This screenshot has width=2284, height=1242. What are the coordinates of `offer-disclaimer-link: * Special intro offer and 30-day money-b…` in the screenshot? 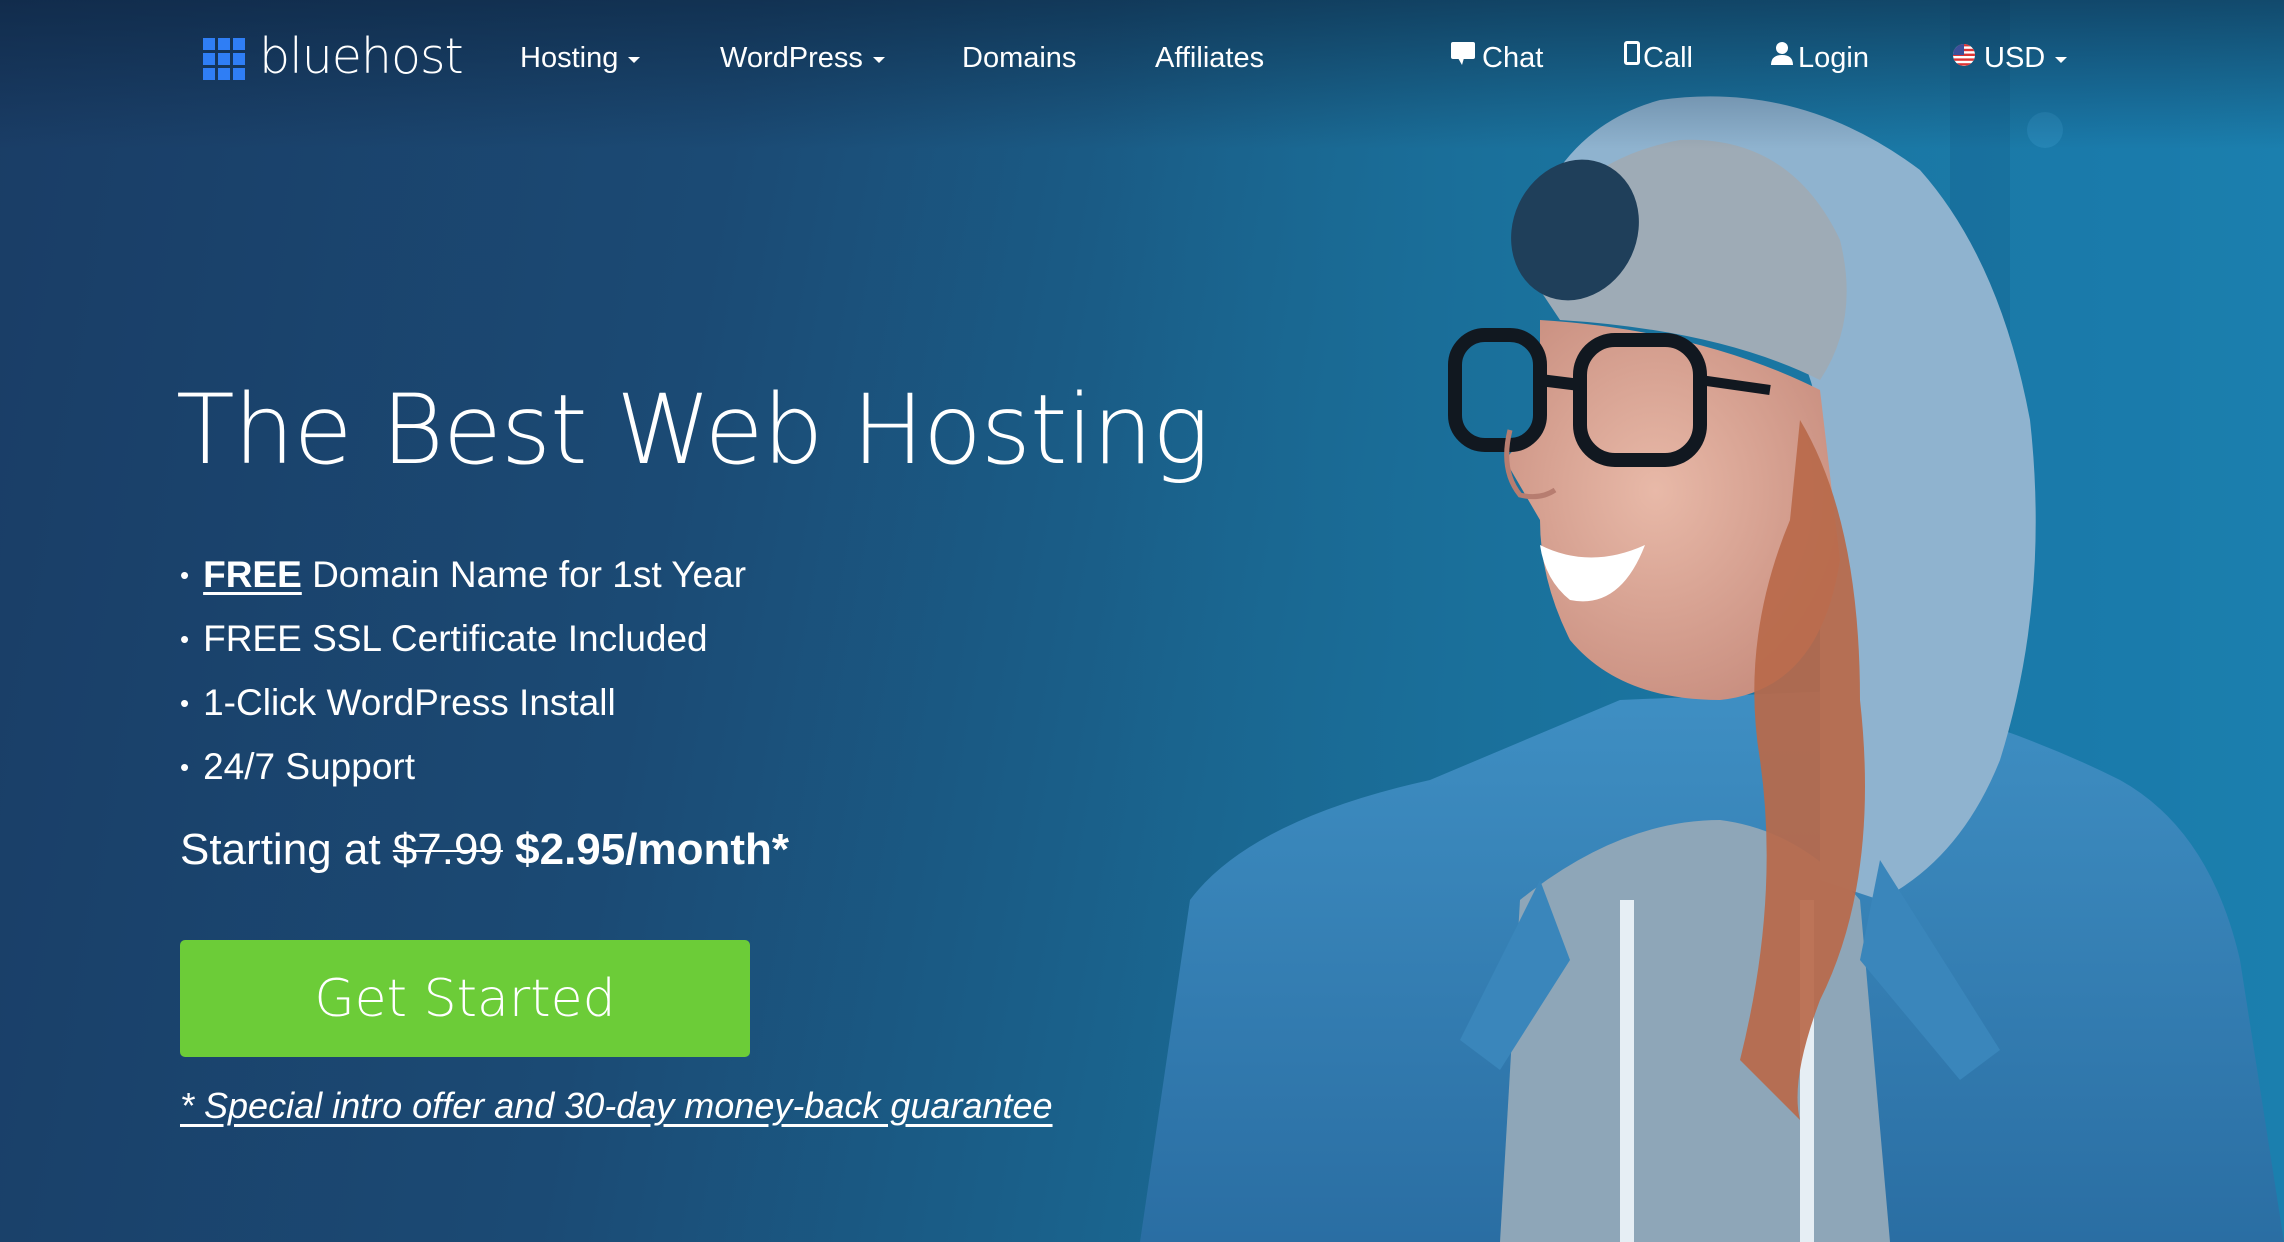 It's located at (616, 1106).